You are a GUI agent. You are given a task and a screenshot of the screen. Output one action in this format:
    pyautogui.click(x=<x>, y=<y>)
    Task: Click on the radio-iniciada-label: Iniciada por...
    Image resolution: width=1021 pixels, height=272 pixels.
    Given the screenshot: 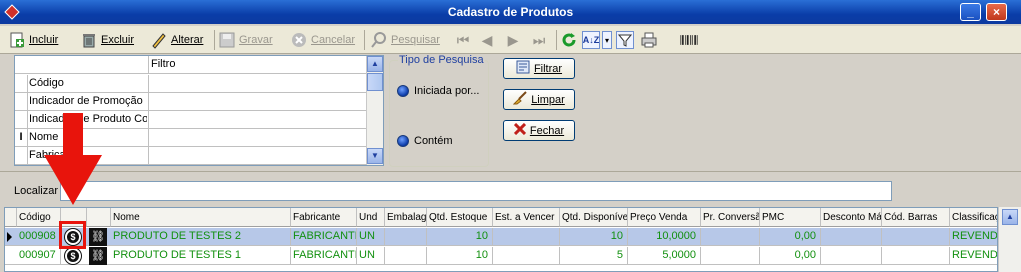 What is the action you would take?
    pyautogui.click(x=447, y=91)
    